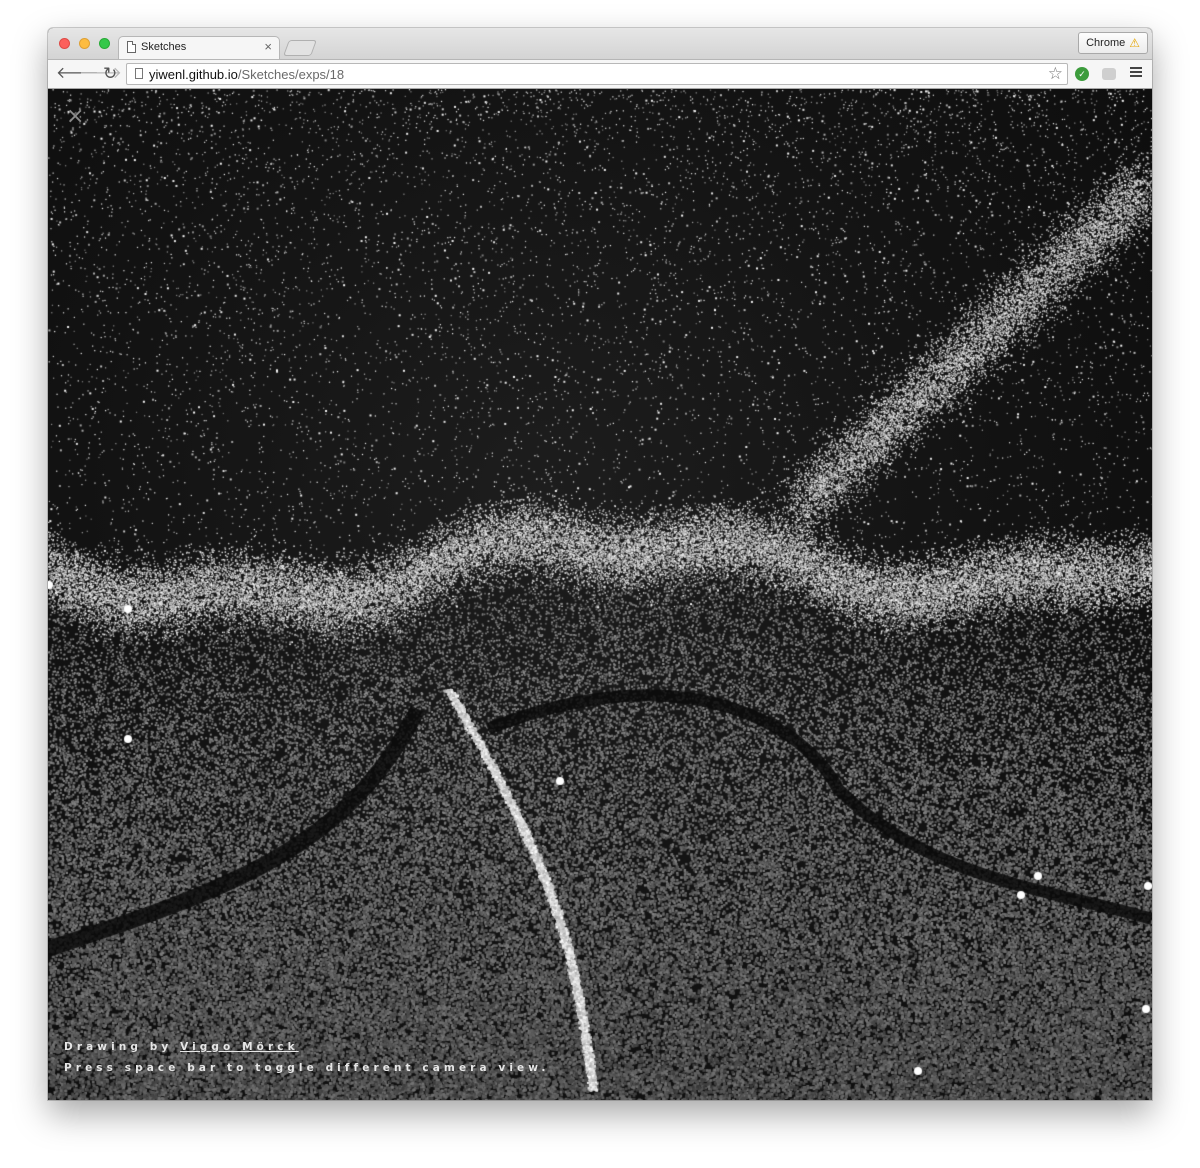  I want to click on address-bar: yiwenl.github.io/Sketches/exps/18 ☆, so click(597, 74).